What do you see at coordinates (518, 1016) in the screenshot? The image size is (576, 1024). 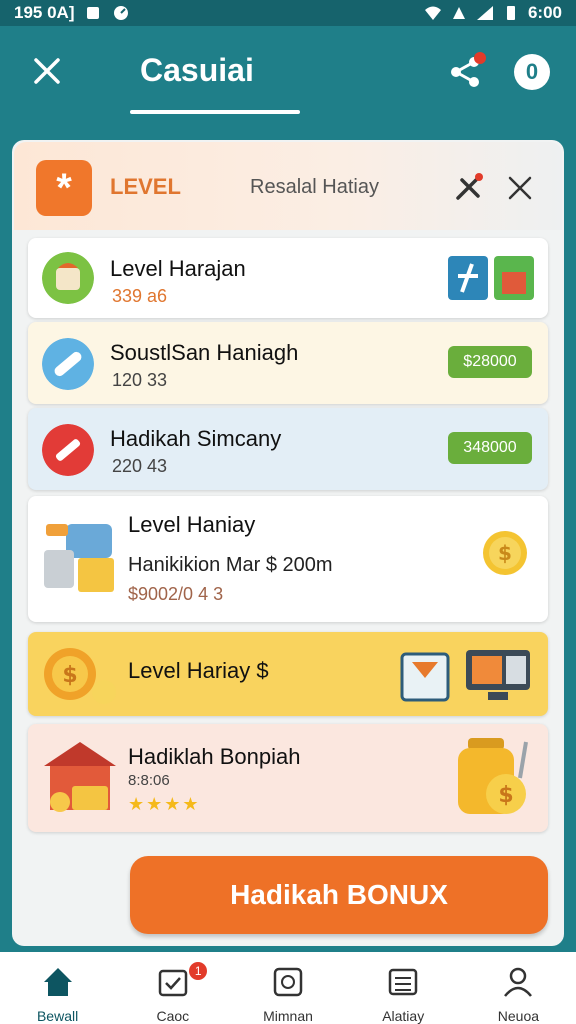 I see `nav-label: Neuoa` at bounding box center [518, 1016].